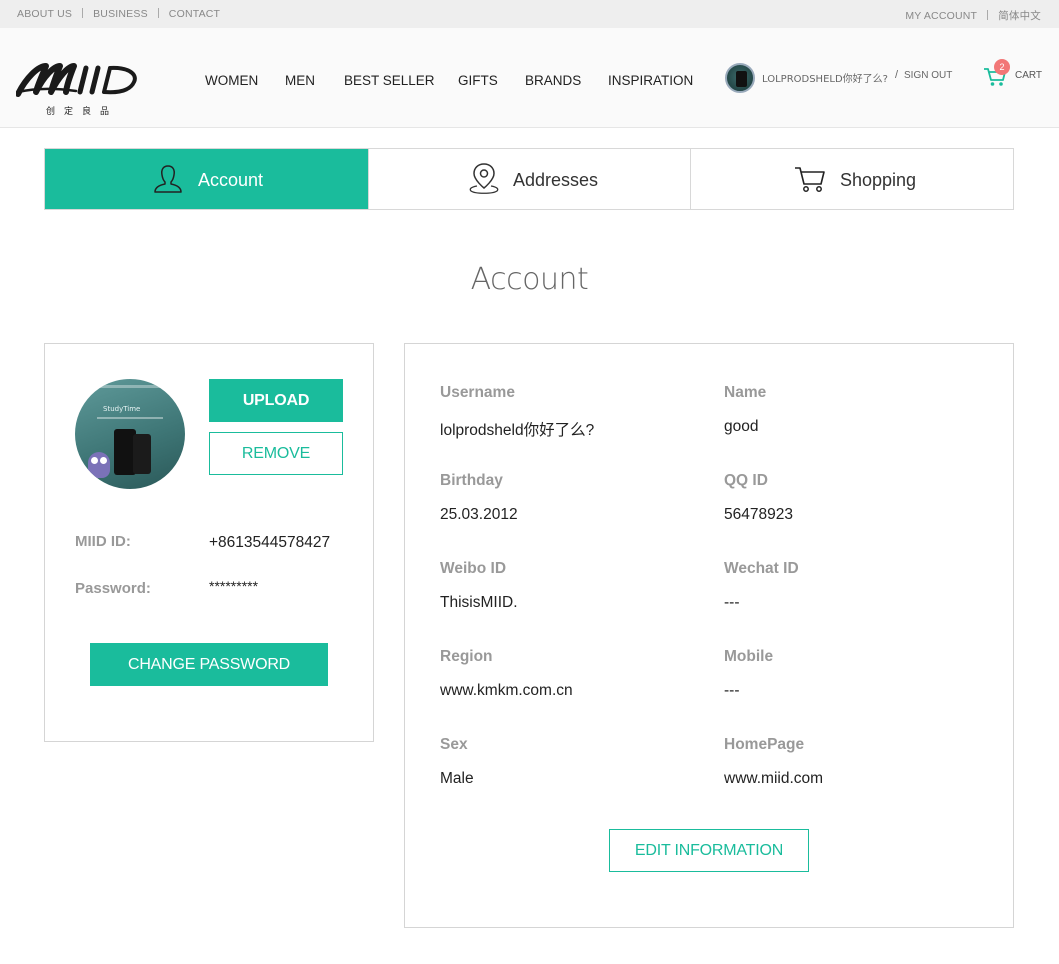  What do you see at coordinates (466, 656) in the screenshot?
I see `info-label: Region` at bounding box center [466, 656].